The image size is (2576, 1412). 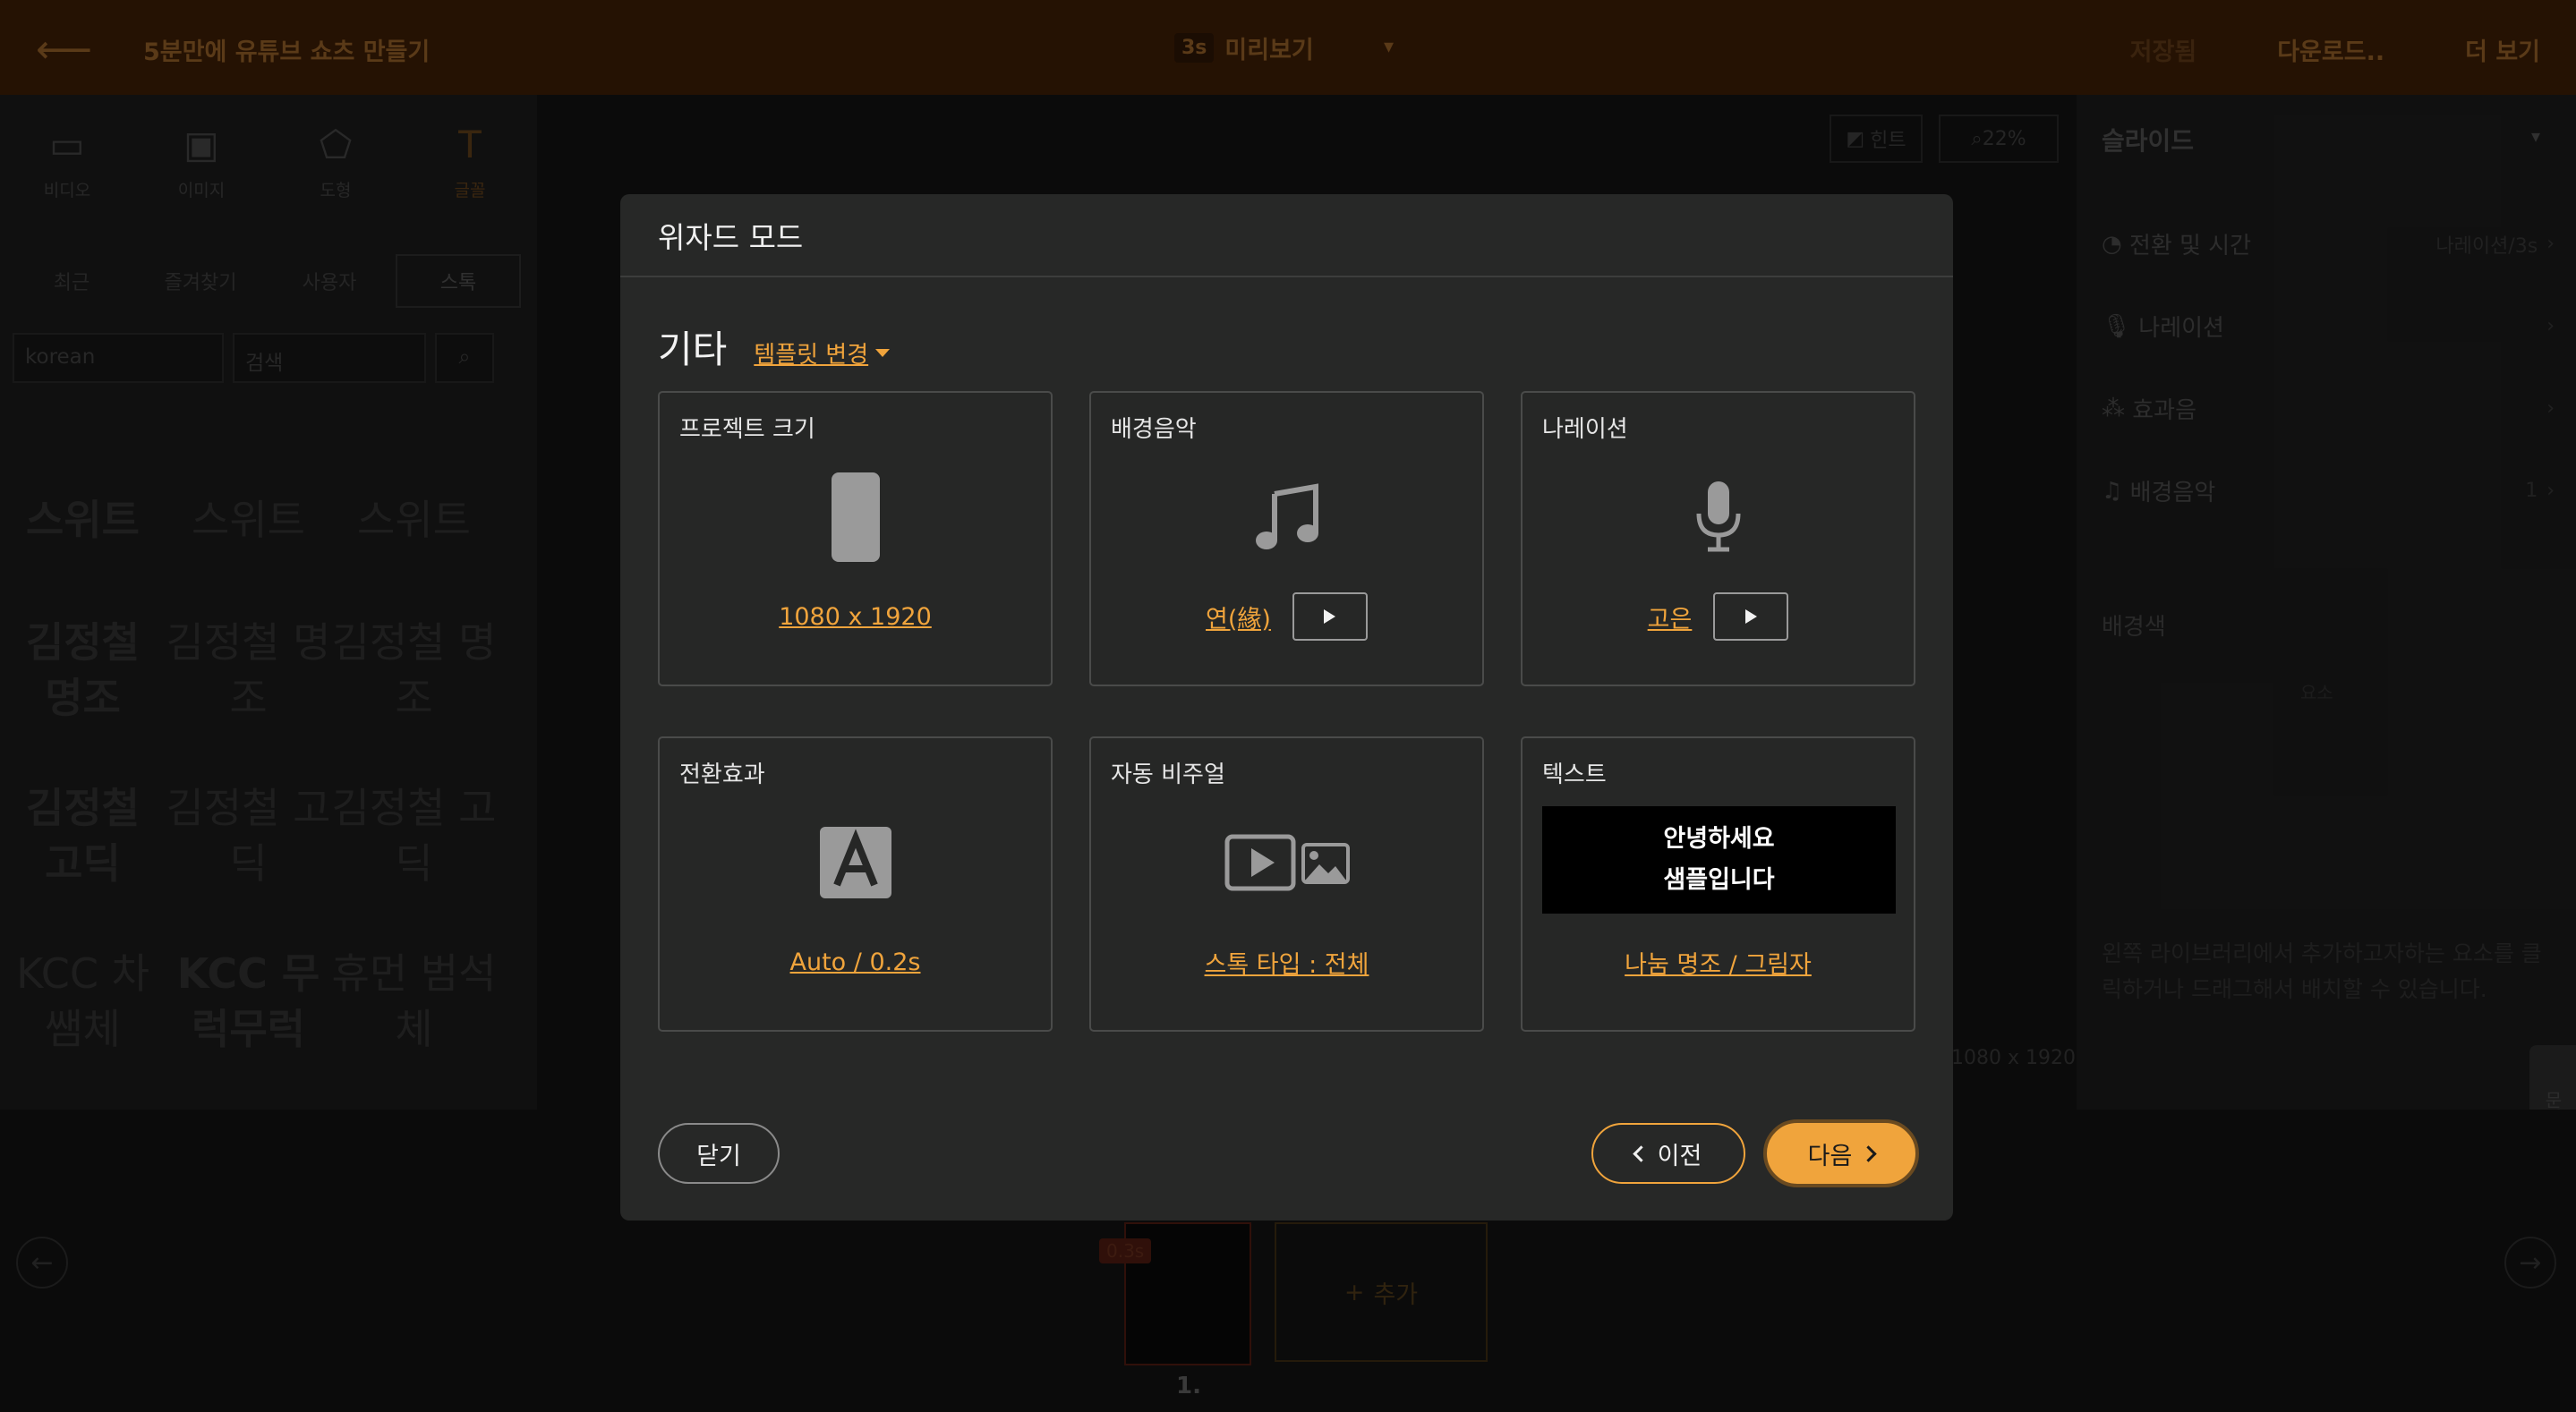 What do you see at coordinates (855, 862) in the screenshot?
I see `letter-a-icon` at bounding box center [855, 862].